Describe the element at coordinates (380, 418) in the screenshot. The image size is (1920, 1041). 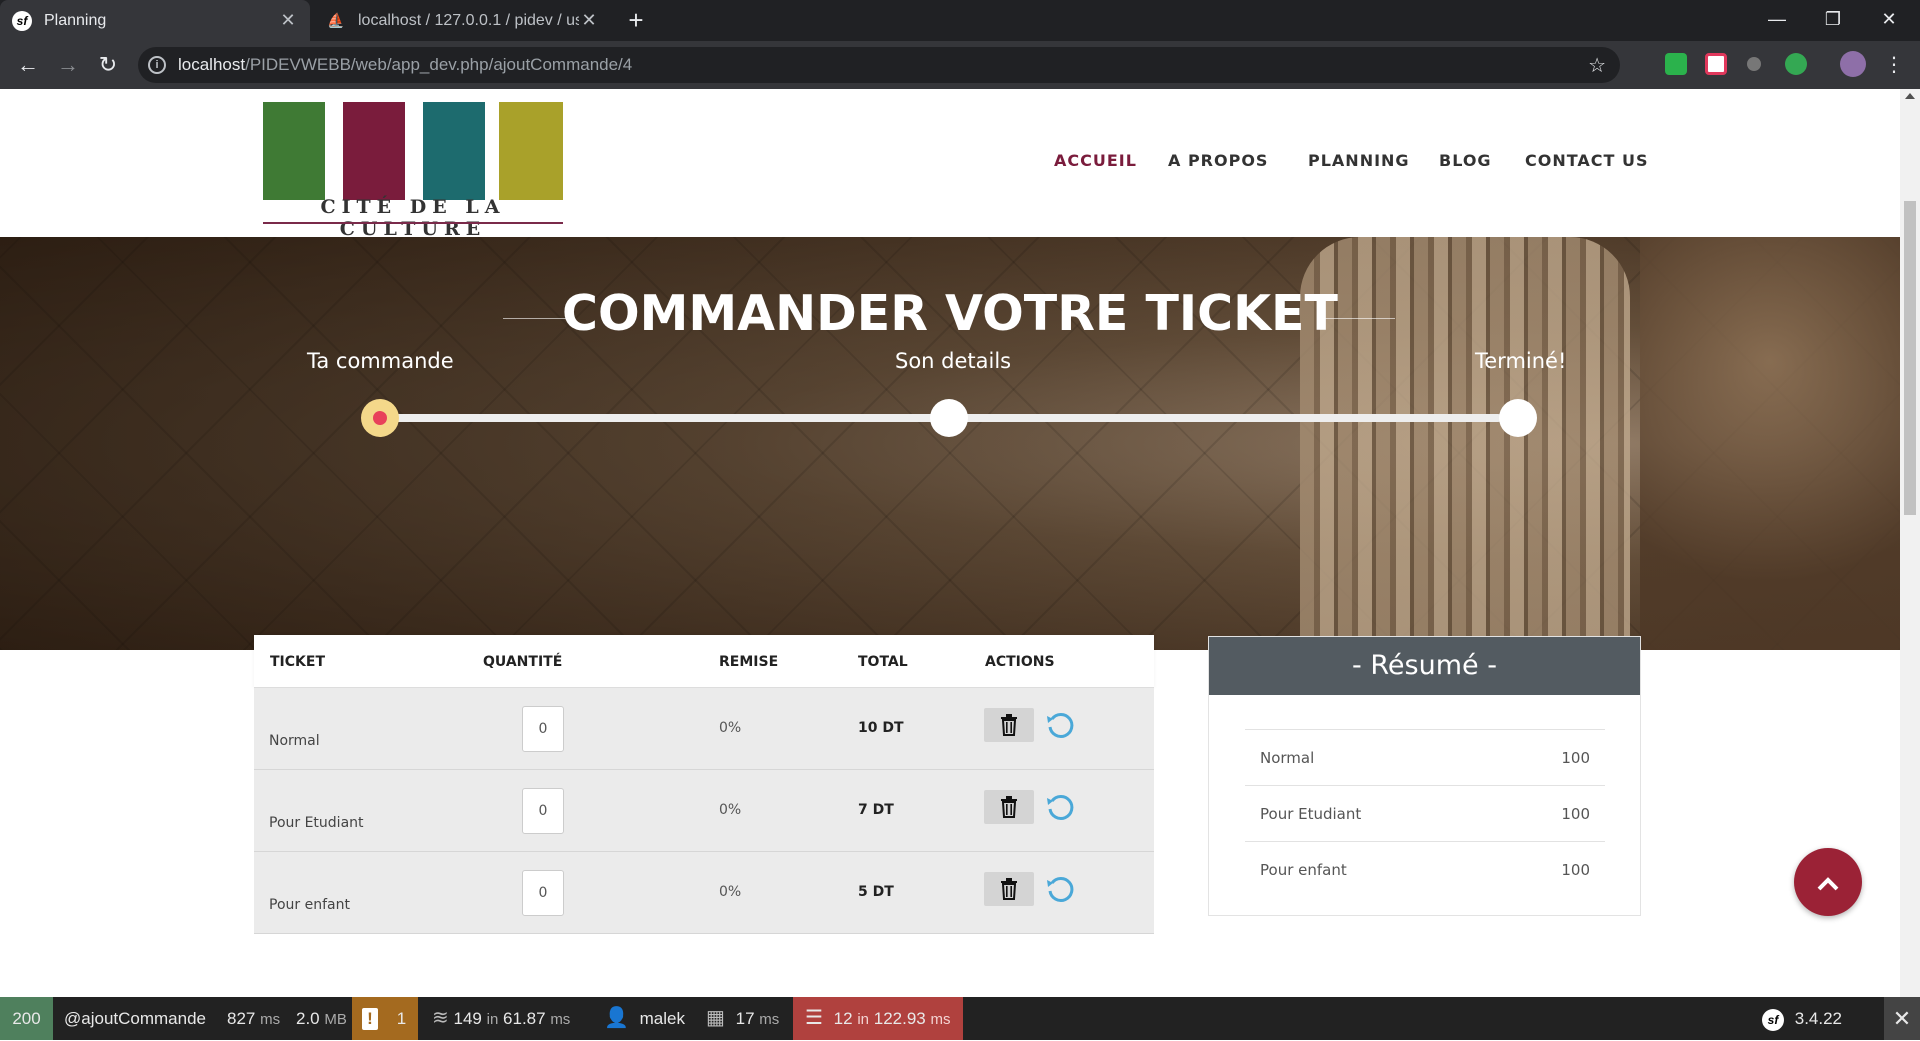
I see `step-dot-commande` at that location.